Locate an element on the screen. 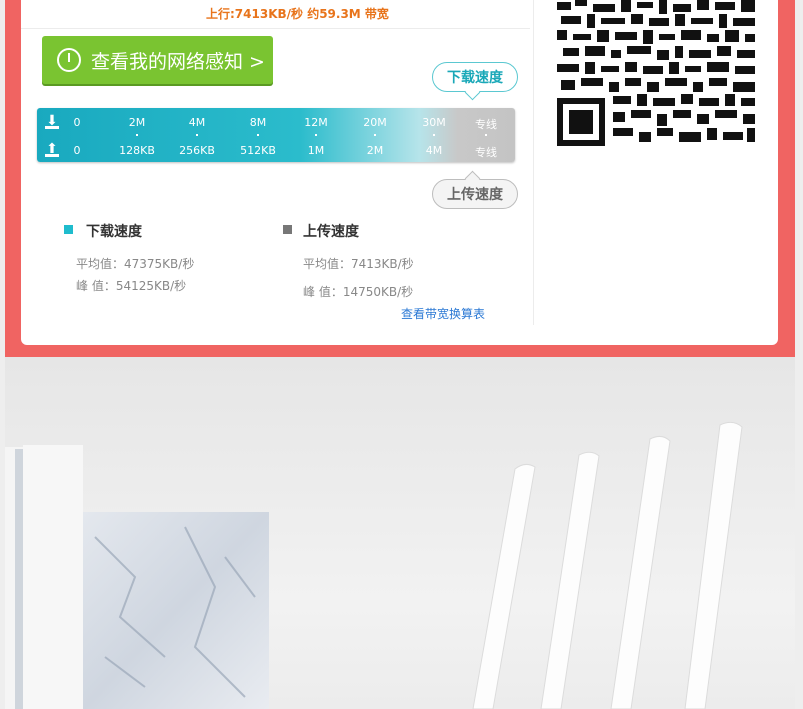  scale-label: 128KB is located at coordinates (137, 150).